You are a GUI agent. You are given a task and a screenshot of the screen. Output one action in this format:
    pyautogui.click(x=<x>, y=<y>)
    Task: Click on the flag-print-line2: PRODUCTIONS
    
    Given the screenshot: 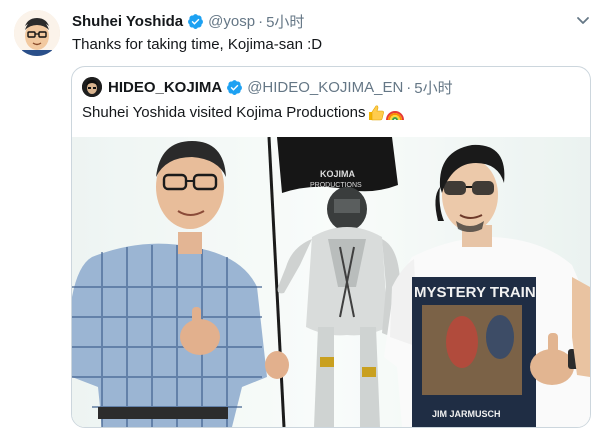 What is the action you would take?
    pyautogui.click(x=336, y=185)
    